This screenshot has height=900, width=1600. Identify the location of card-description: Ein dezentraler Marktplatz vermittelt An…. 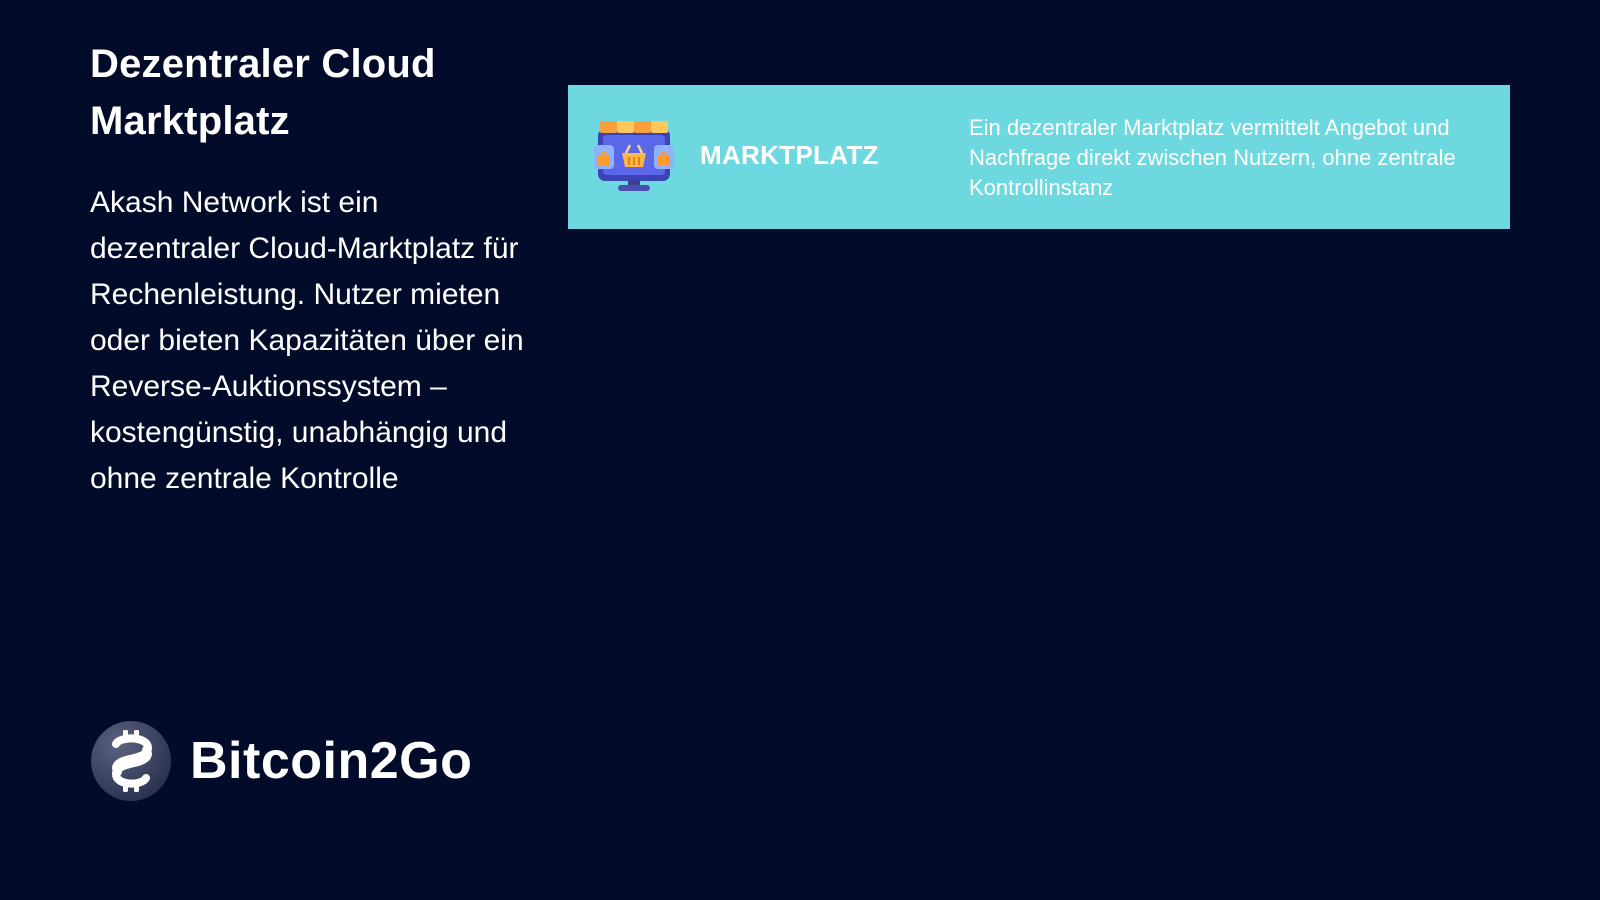
(1212, 157).